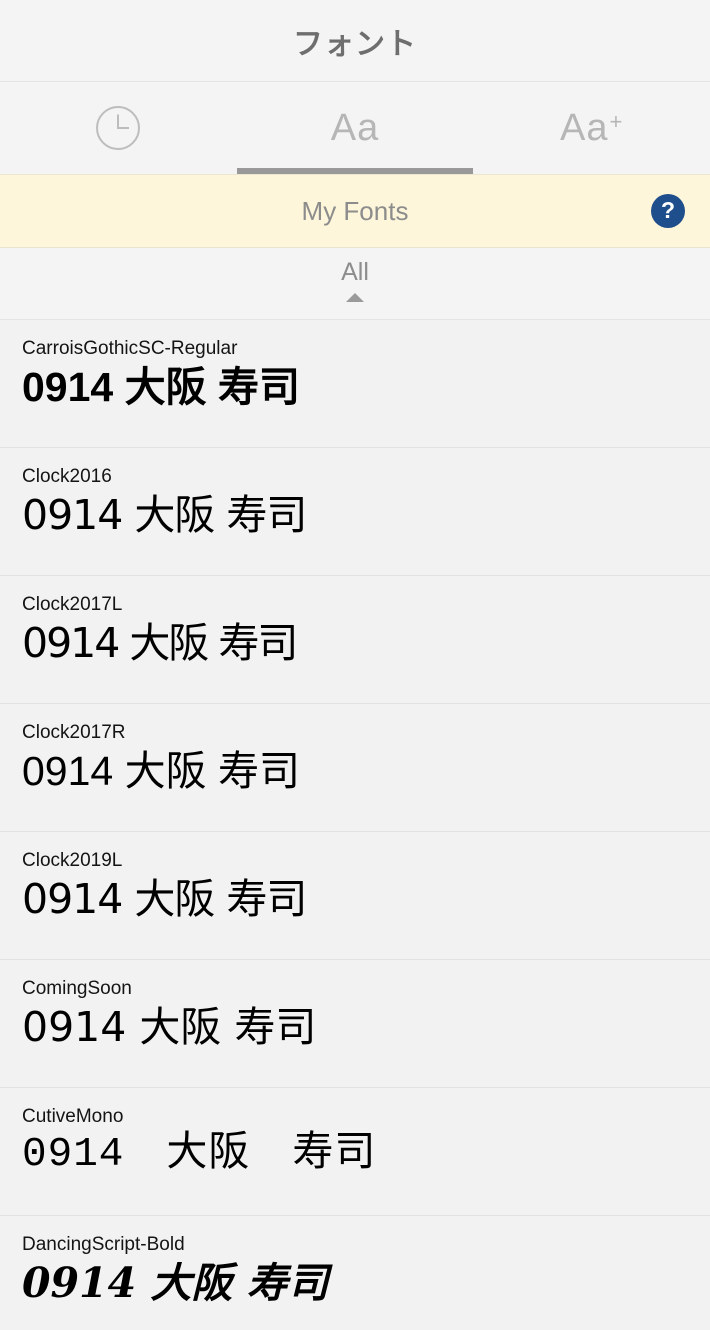 This screenshot has height=1330, width=710. What do you see at coordinates (616, 121) in the screenshot?
I see `plus-icon: +` at bounding box center [616, 121].